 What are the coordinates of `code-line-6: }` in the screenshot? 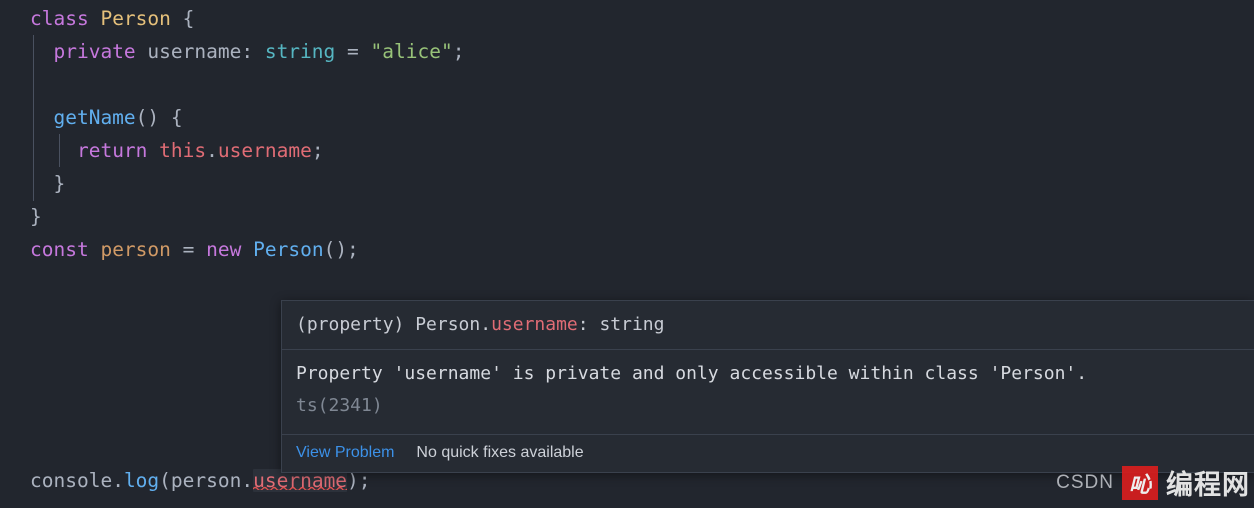 It's located at (47, 183).